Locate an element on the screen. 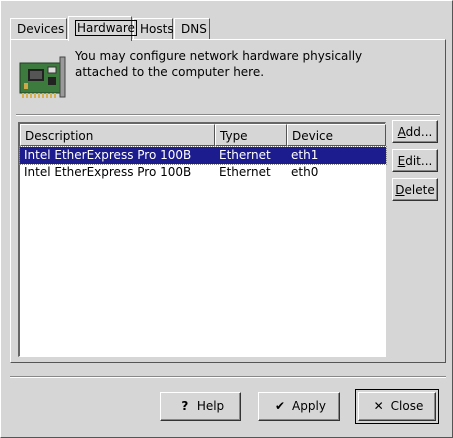  column-header-type: Type is located at coordinates (251, 135).